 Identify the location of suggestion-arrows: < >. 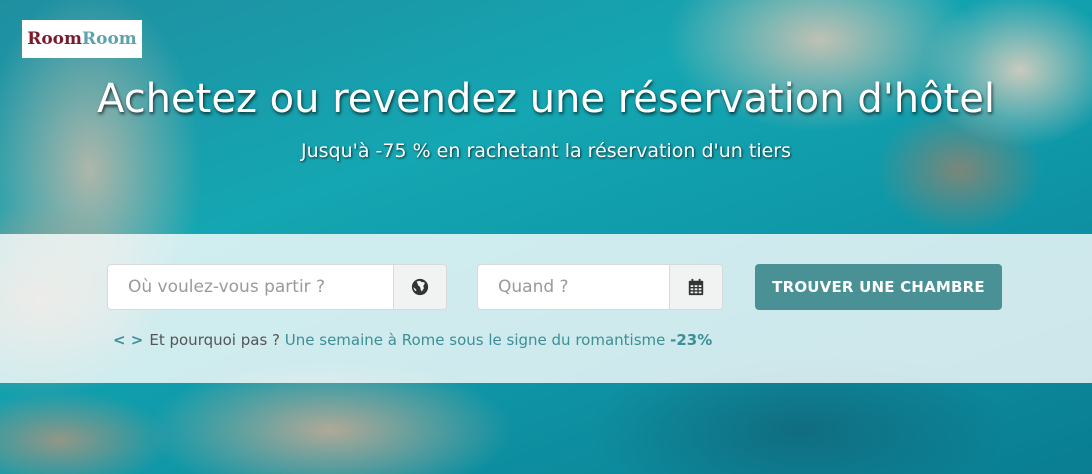
(128, 340).